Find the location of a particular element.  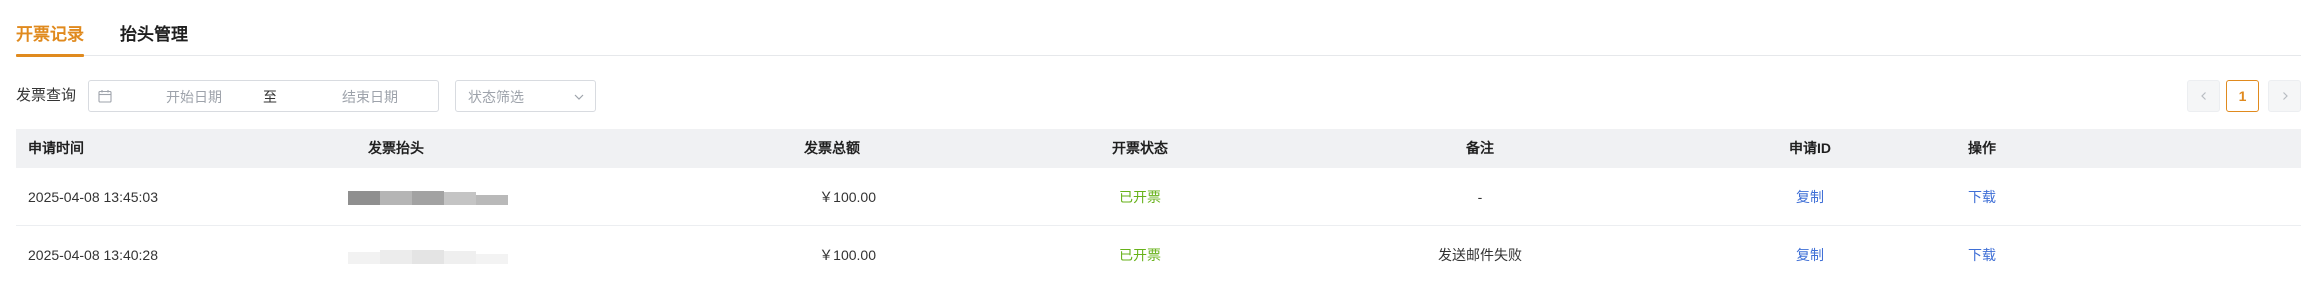

status-filter-placeholder: 状态筛选 is located at coordinates (496, 97).